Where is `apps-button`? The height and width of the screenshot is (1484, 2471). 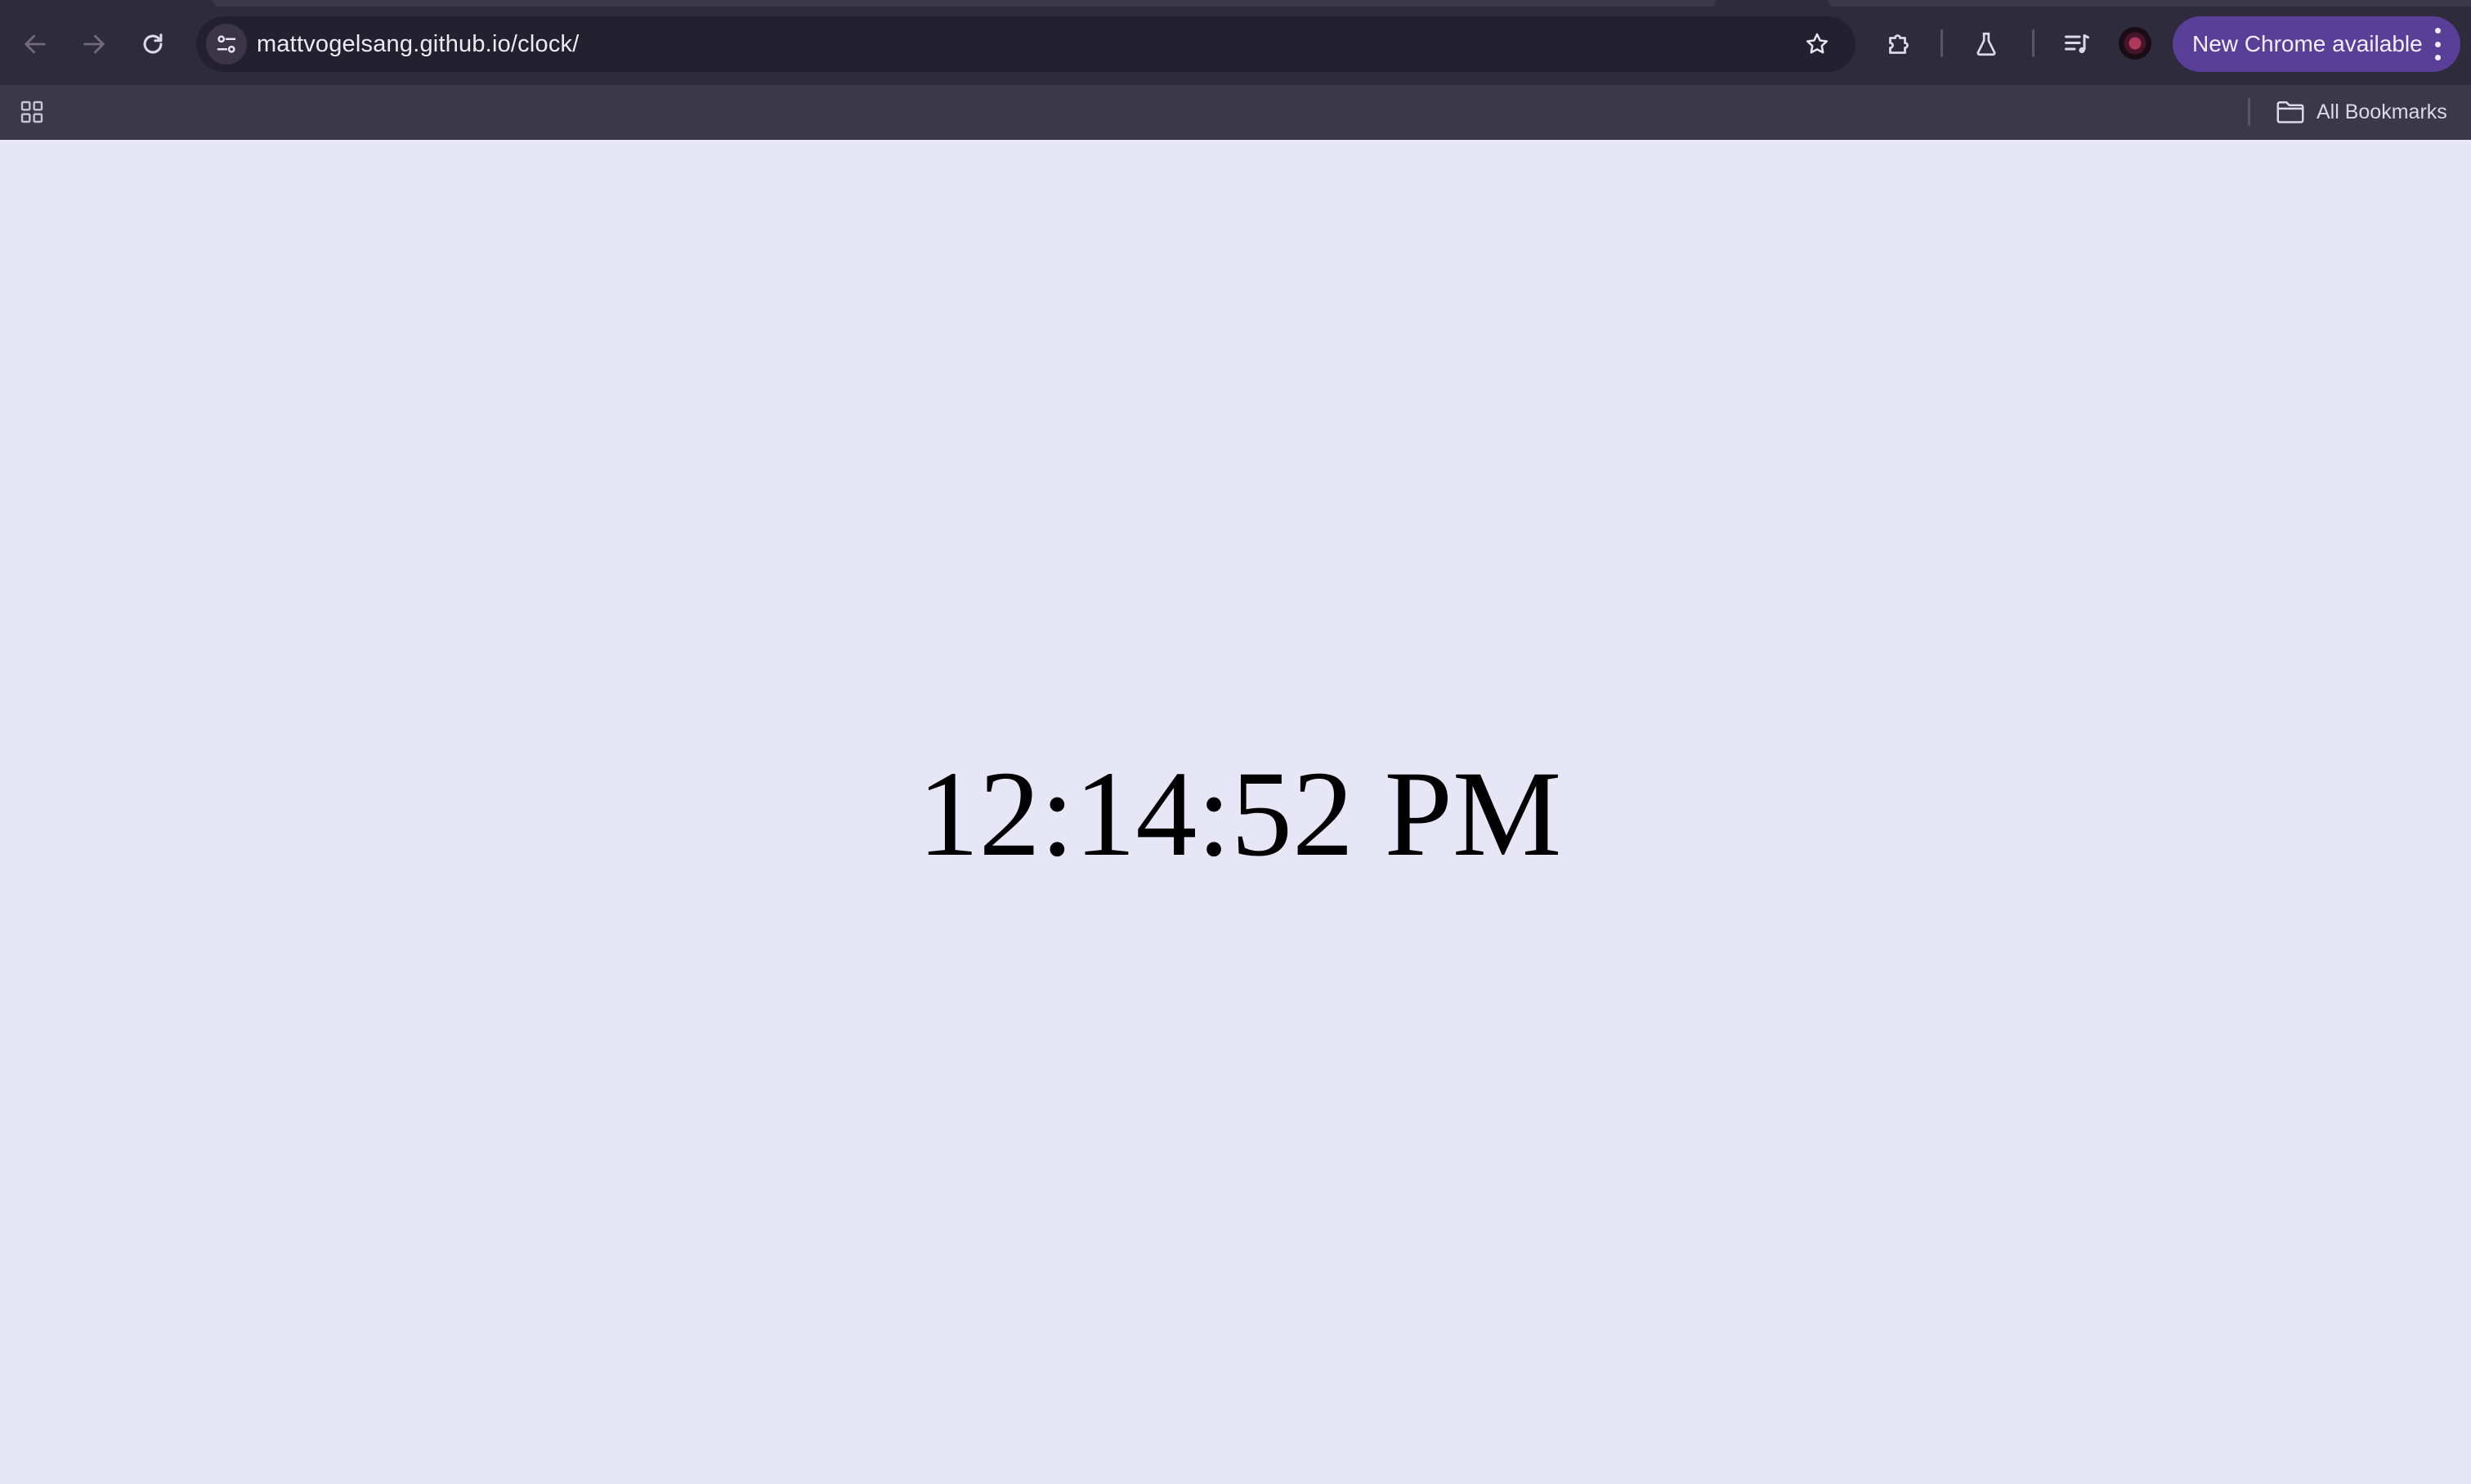
apps-button is located at coordinates (32, 112).